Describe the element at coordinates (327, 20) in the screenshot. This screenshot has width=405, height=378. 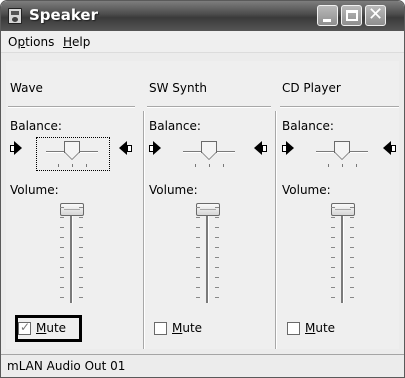
I see `minimize-icon` at that location.